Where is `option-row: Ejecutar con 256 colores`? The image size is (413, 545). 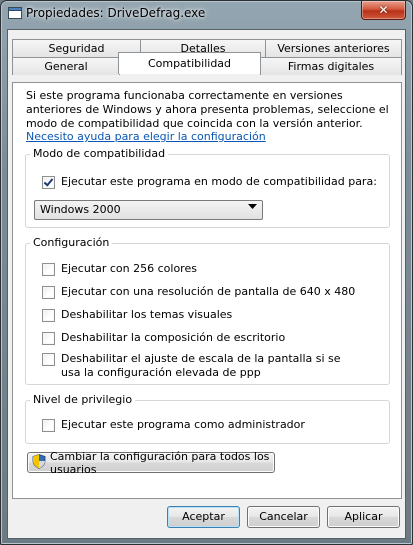
option-row: Ejecutar con 256 colores is located at coordinates (119, 269).